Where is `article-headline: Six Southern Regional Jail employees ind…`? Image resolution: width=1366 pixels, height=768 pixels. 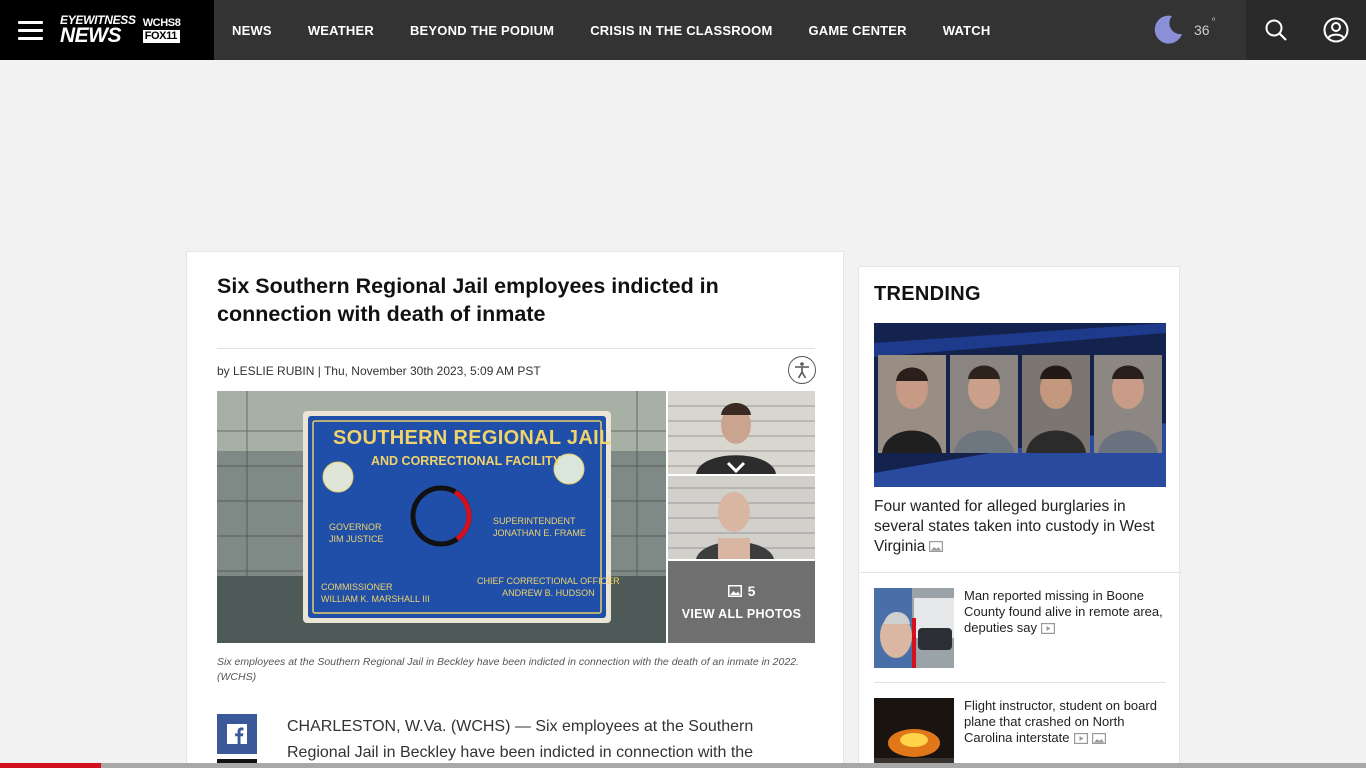 article-headline: Six Southern Regional Jail employees ind… is located at coordinates (468, 300).